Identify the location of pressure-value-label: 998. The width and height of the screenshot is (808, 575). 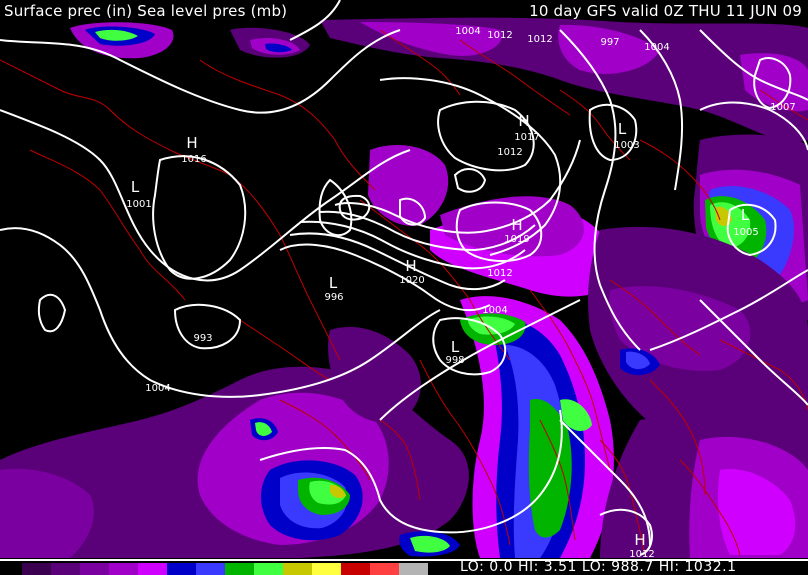
(454, 360).